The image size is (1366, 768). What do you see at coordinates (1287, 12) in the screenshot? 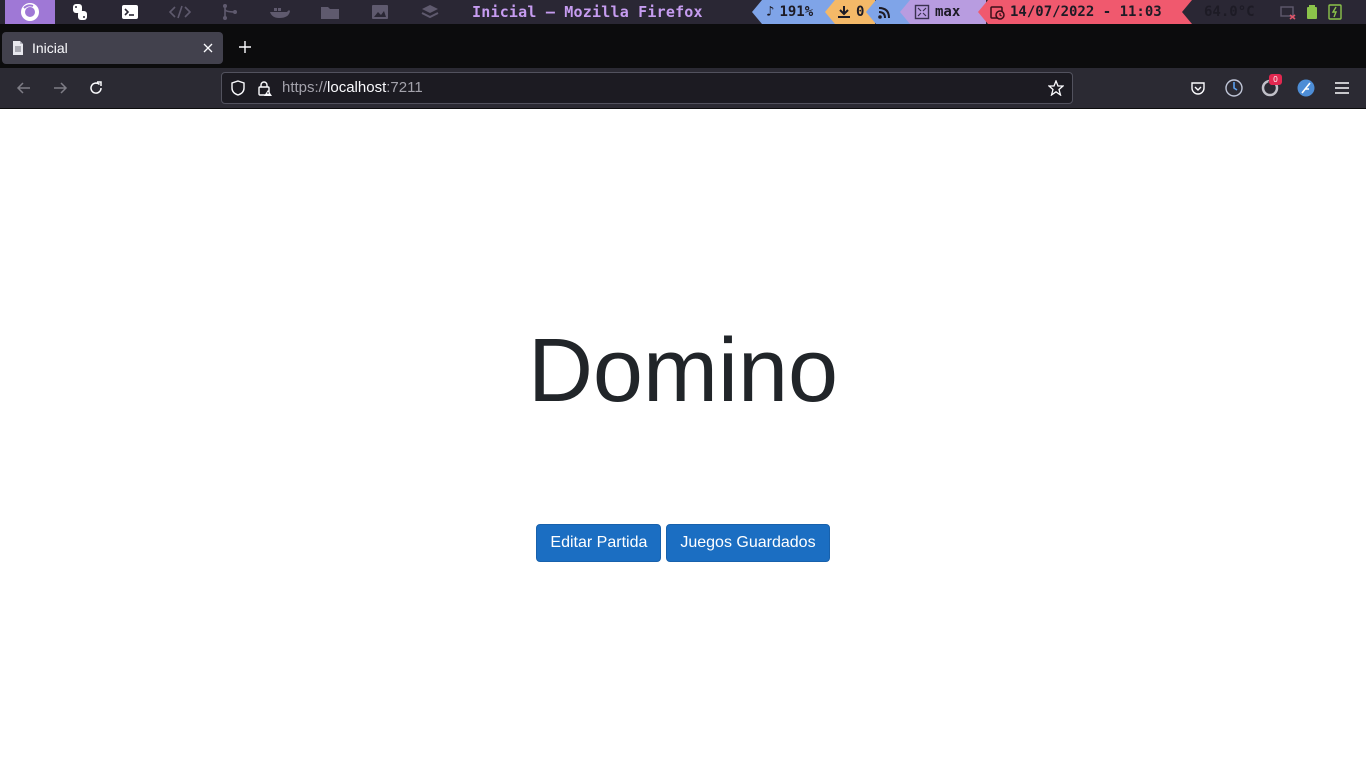
I see `network-disconnected-icon` at bounding box center [1287, 12].